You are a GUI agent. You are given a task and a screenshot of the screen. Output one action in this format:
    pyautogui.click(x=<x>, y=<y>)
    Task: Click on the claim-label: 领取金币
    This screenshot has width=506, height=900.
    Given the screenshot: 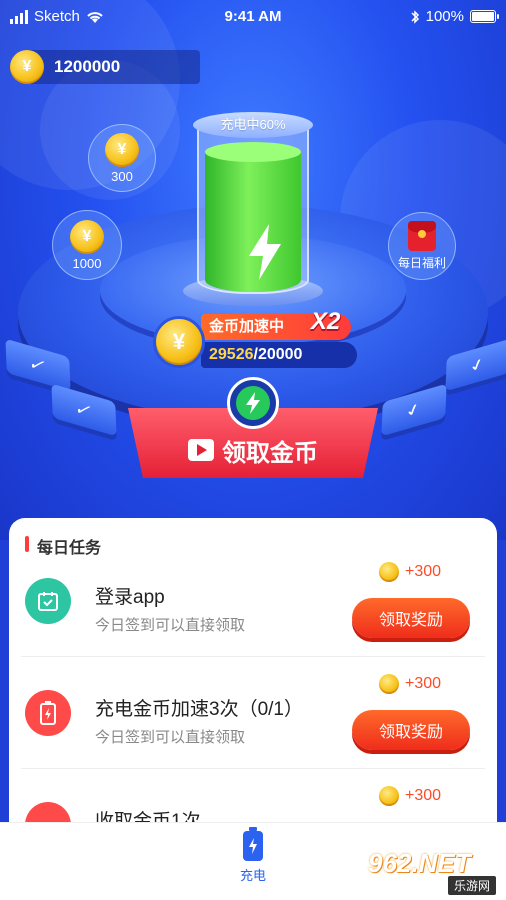 What is the action you would take?
    pyautogui.click(x=270, y=453)
    